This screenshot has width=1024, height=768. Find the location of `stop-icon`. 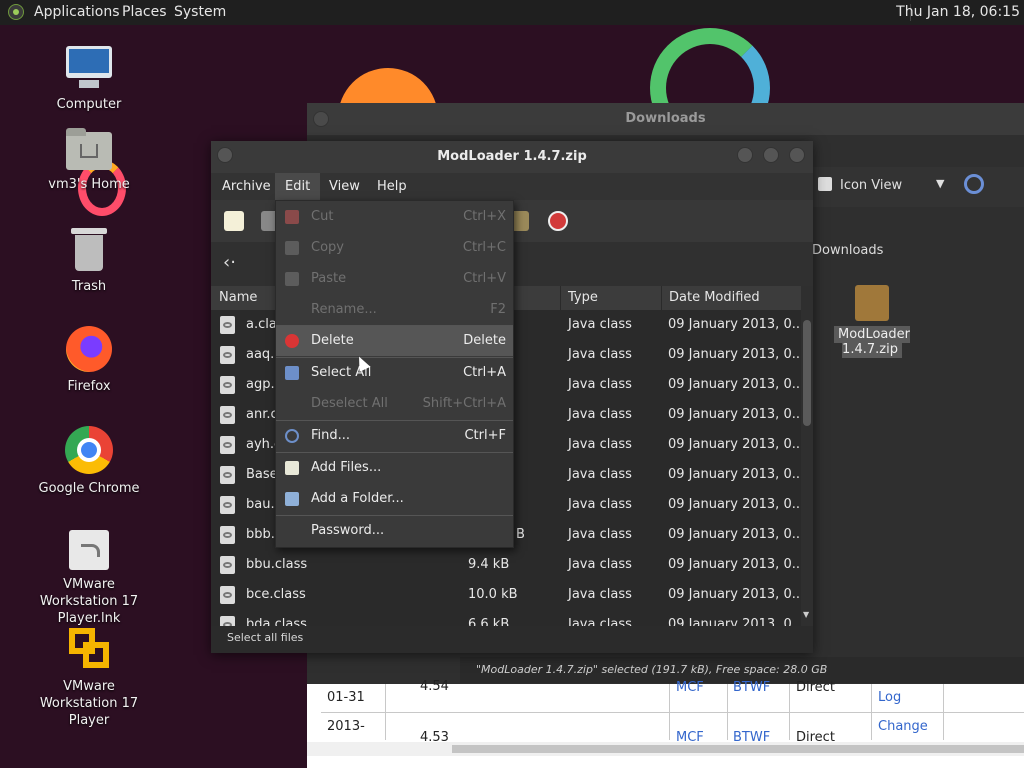

stop-icon is located at coordinates (558, 221).